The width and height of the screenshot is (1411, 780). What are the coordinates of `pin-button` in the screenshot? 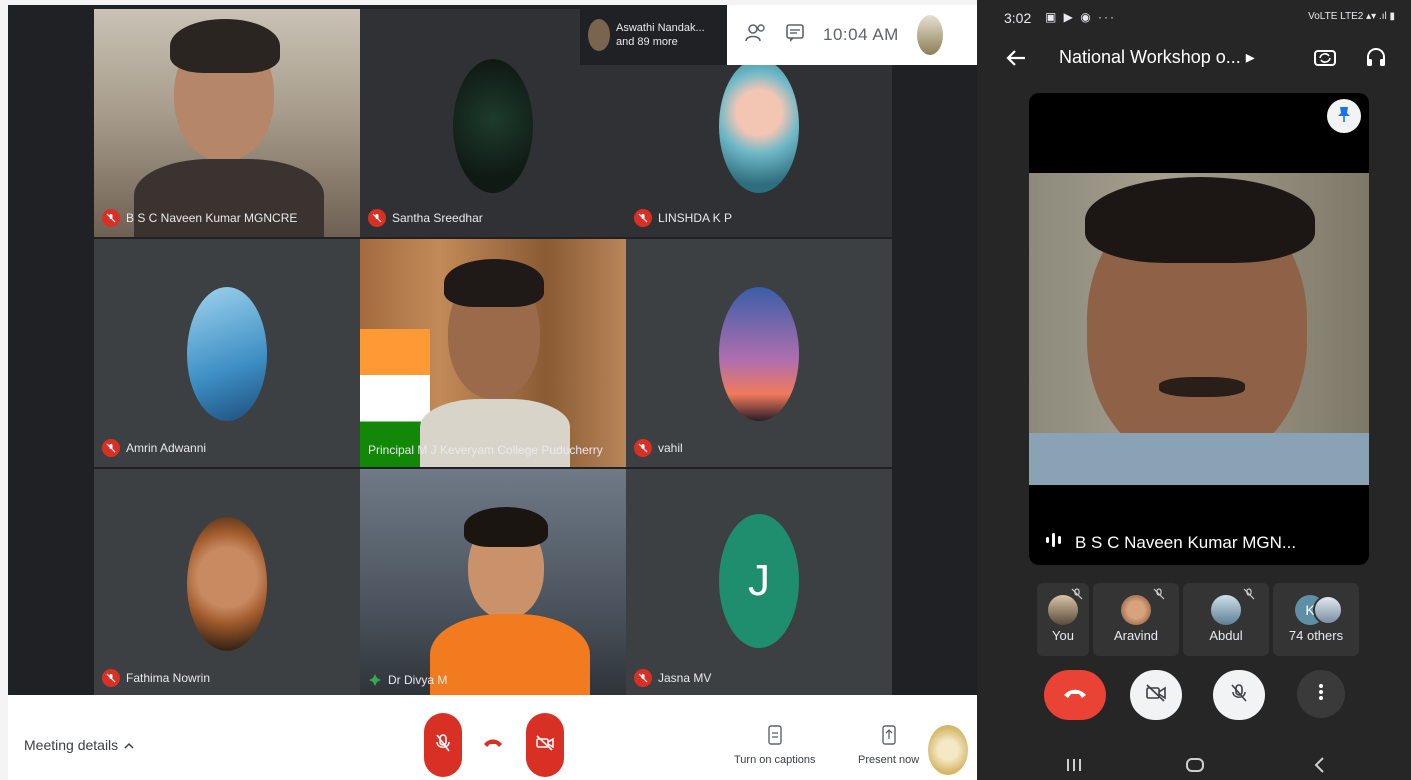 It's located at (1344, 116).